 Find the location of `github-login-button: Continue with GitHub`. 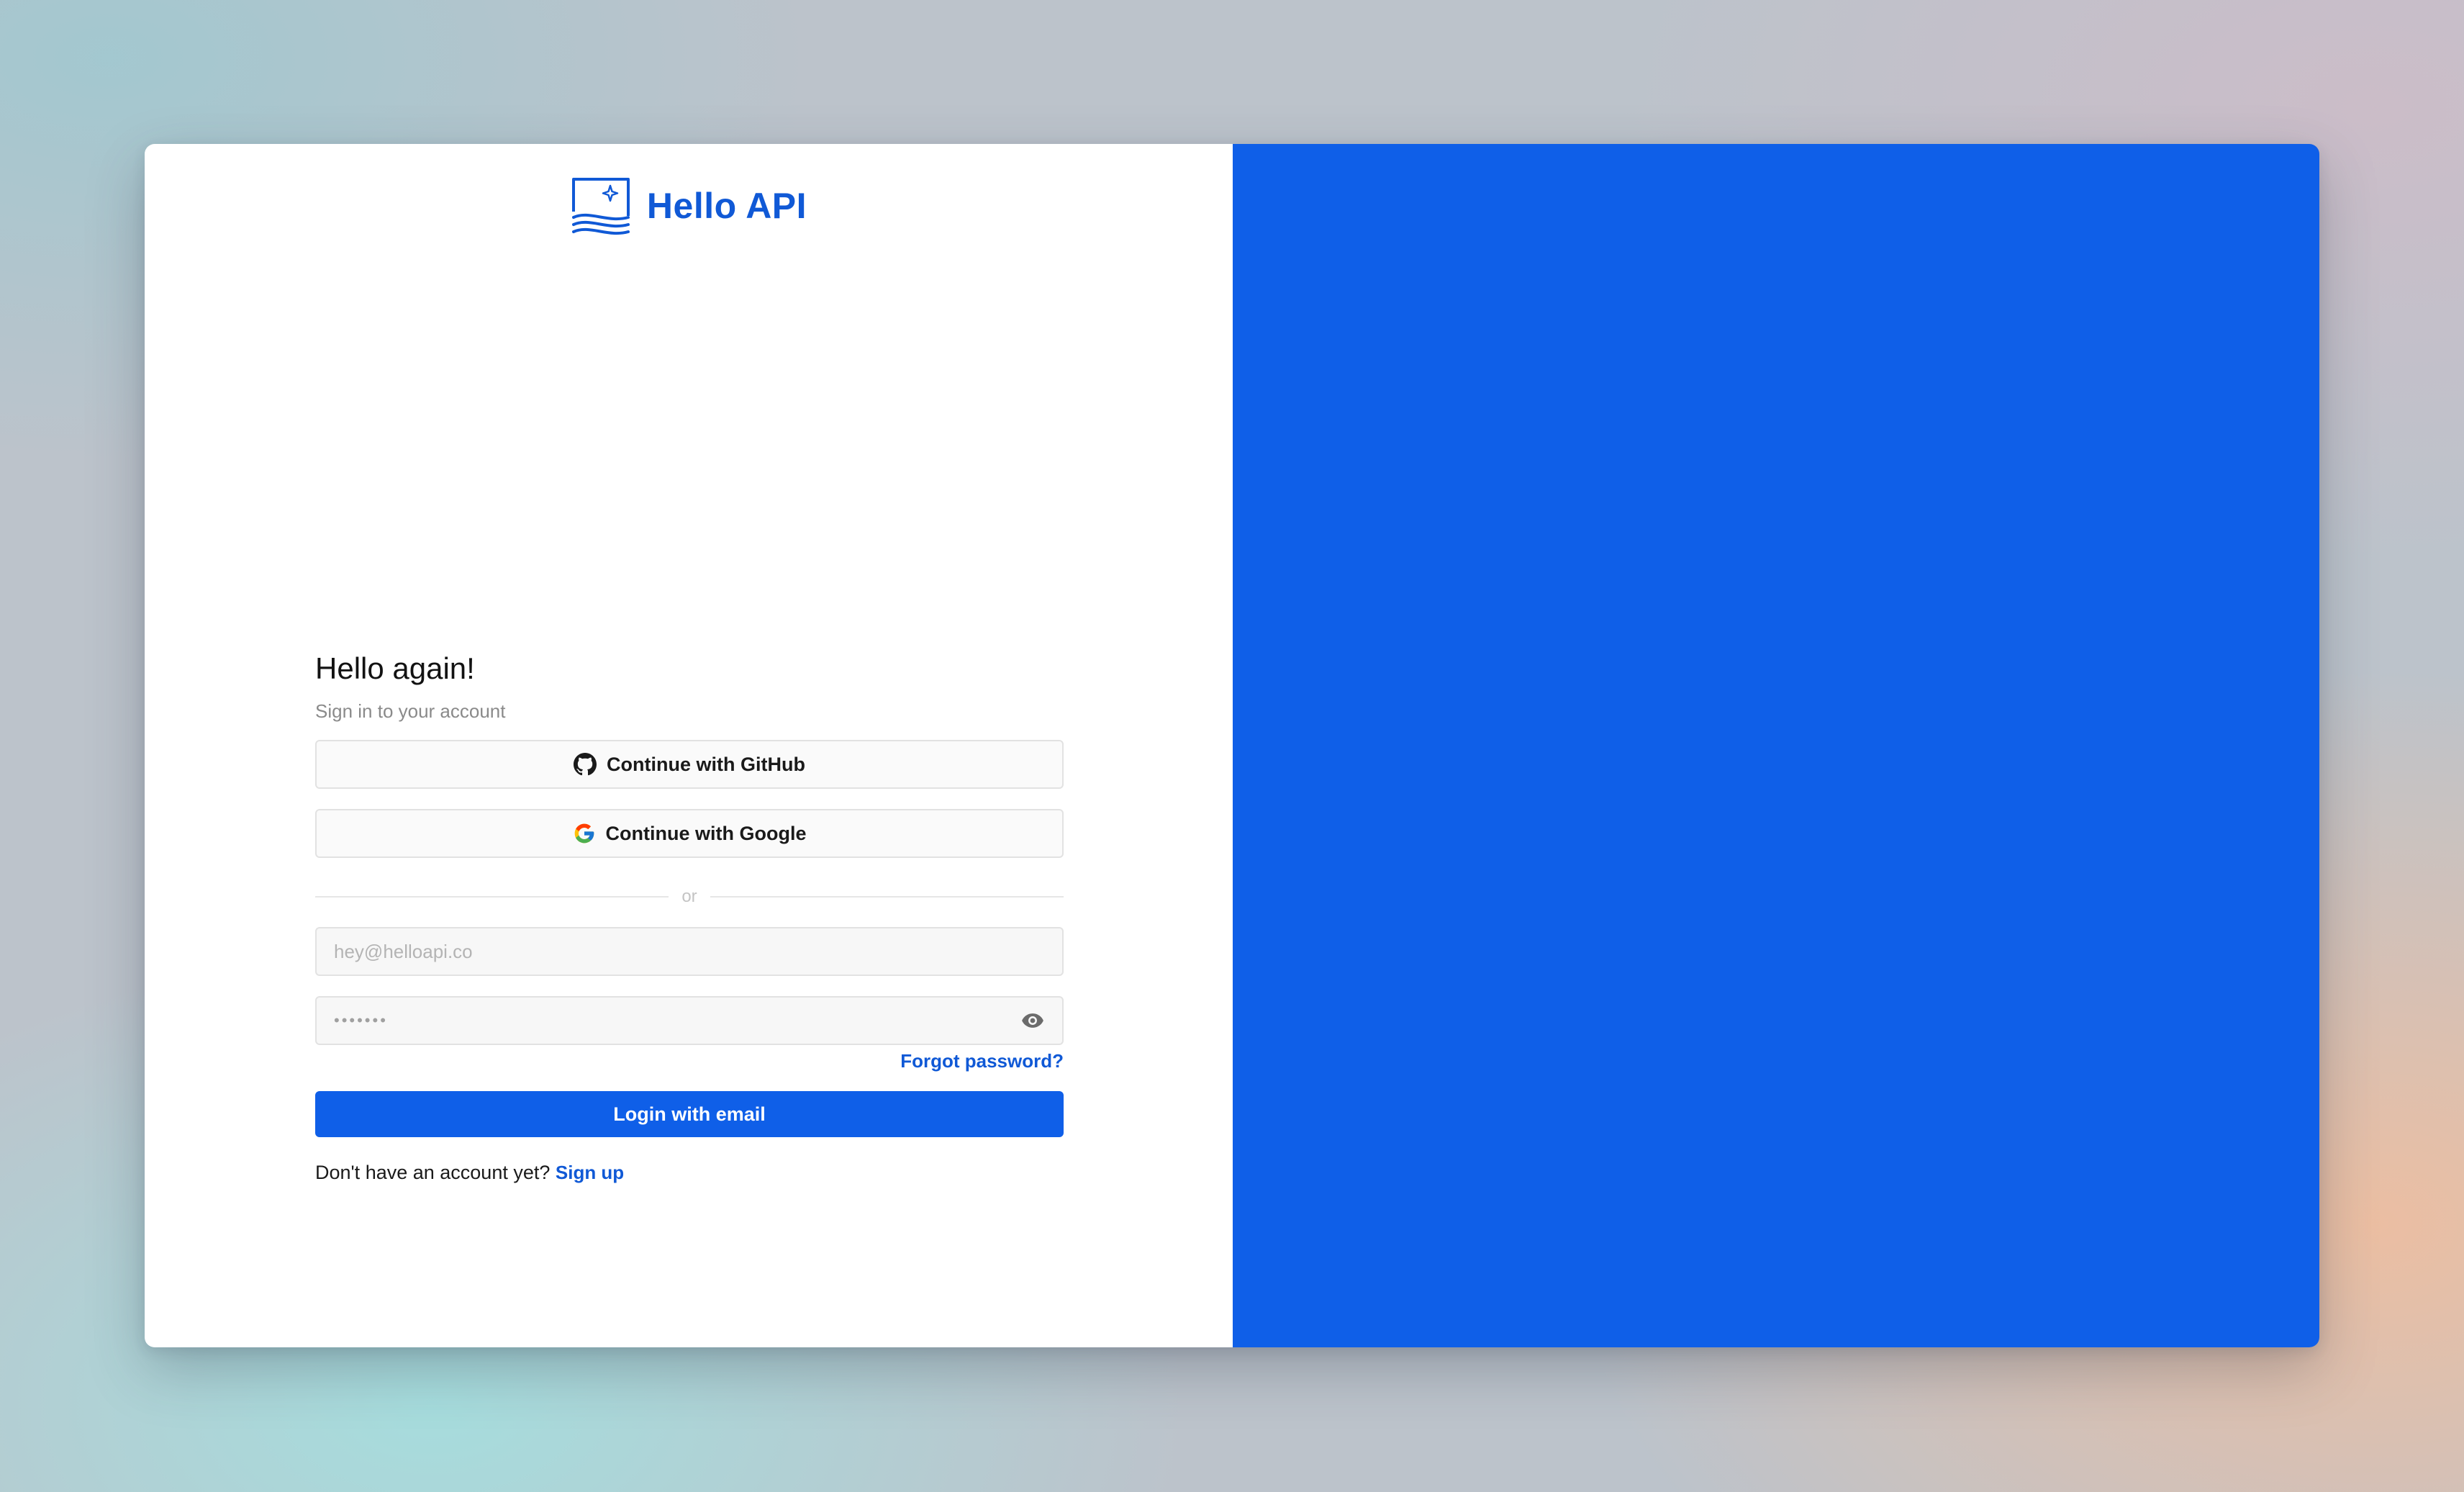

github-login-button: Continue with GitHub is located at coordinates (689, 764).